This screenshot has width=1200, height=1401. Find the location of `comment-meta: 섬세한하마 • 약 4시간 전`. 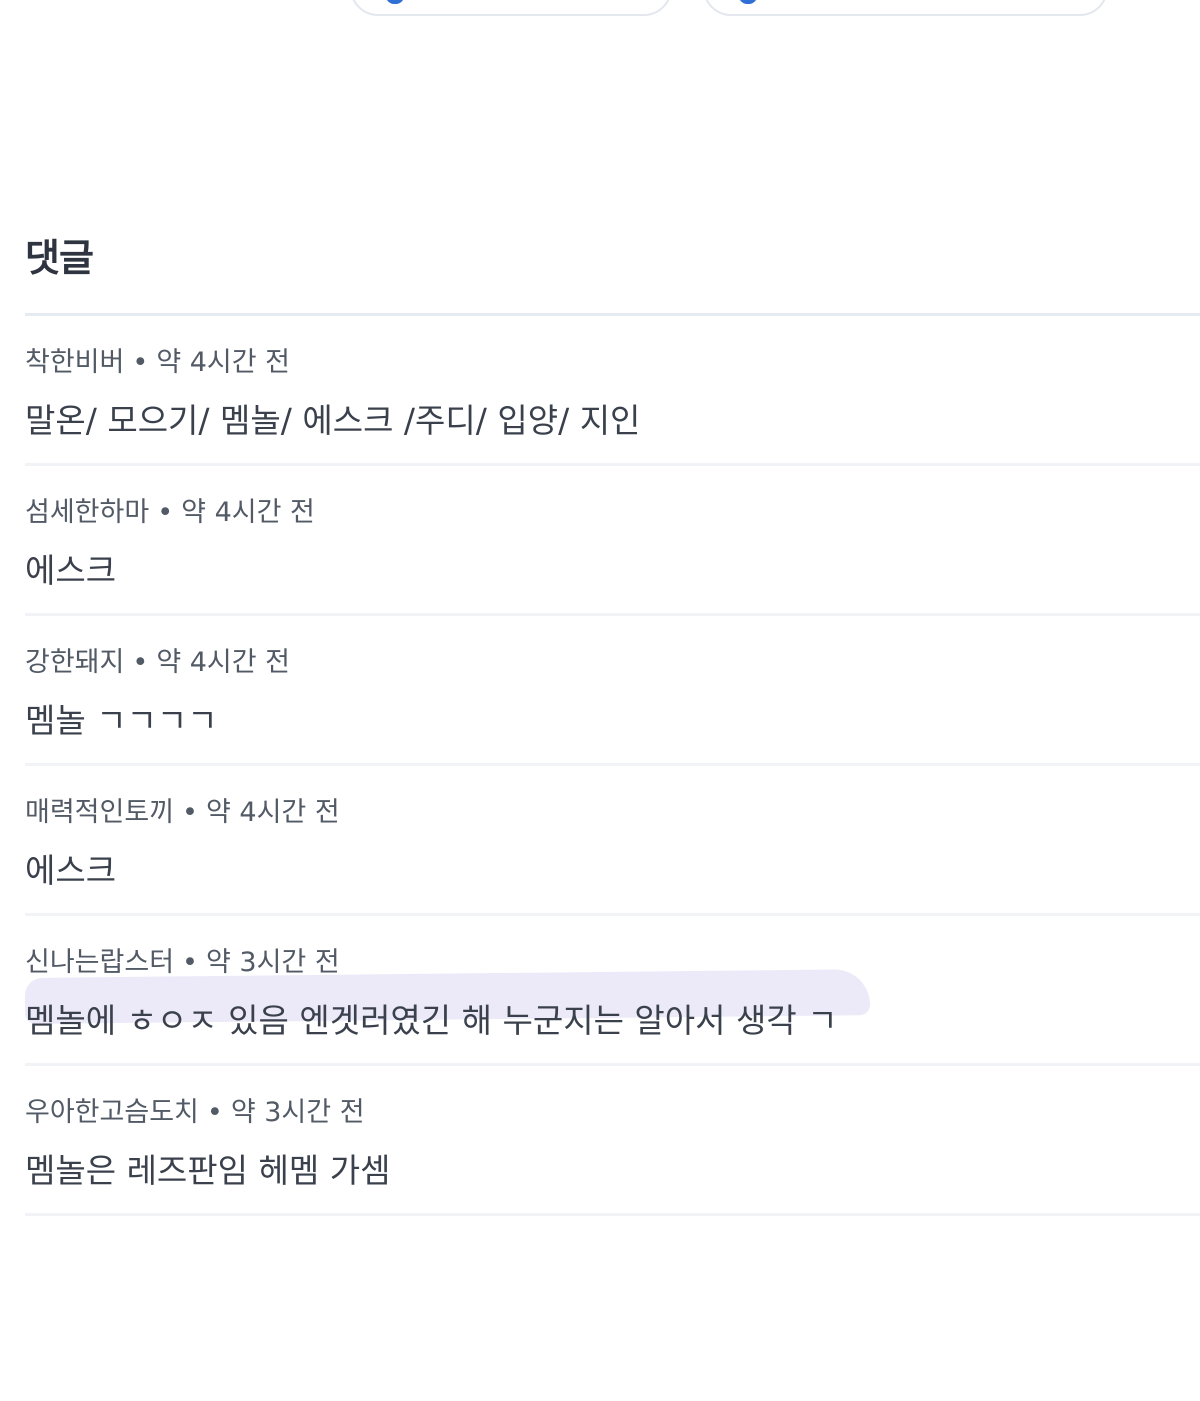

comment-meta: 섬세한하마 • 약 4시간 전 is located at coordinates (170, 509).